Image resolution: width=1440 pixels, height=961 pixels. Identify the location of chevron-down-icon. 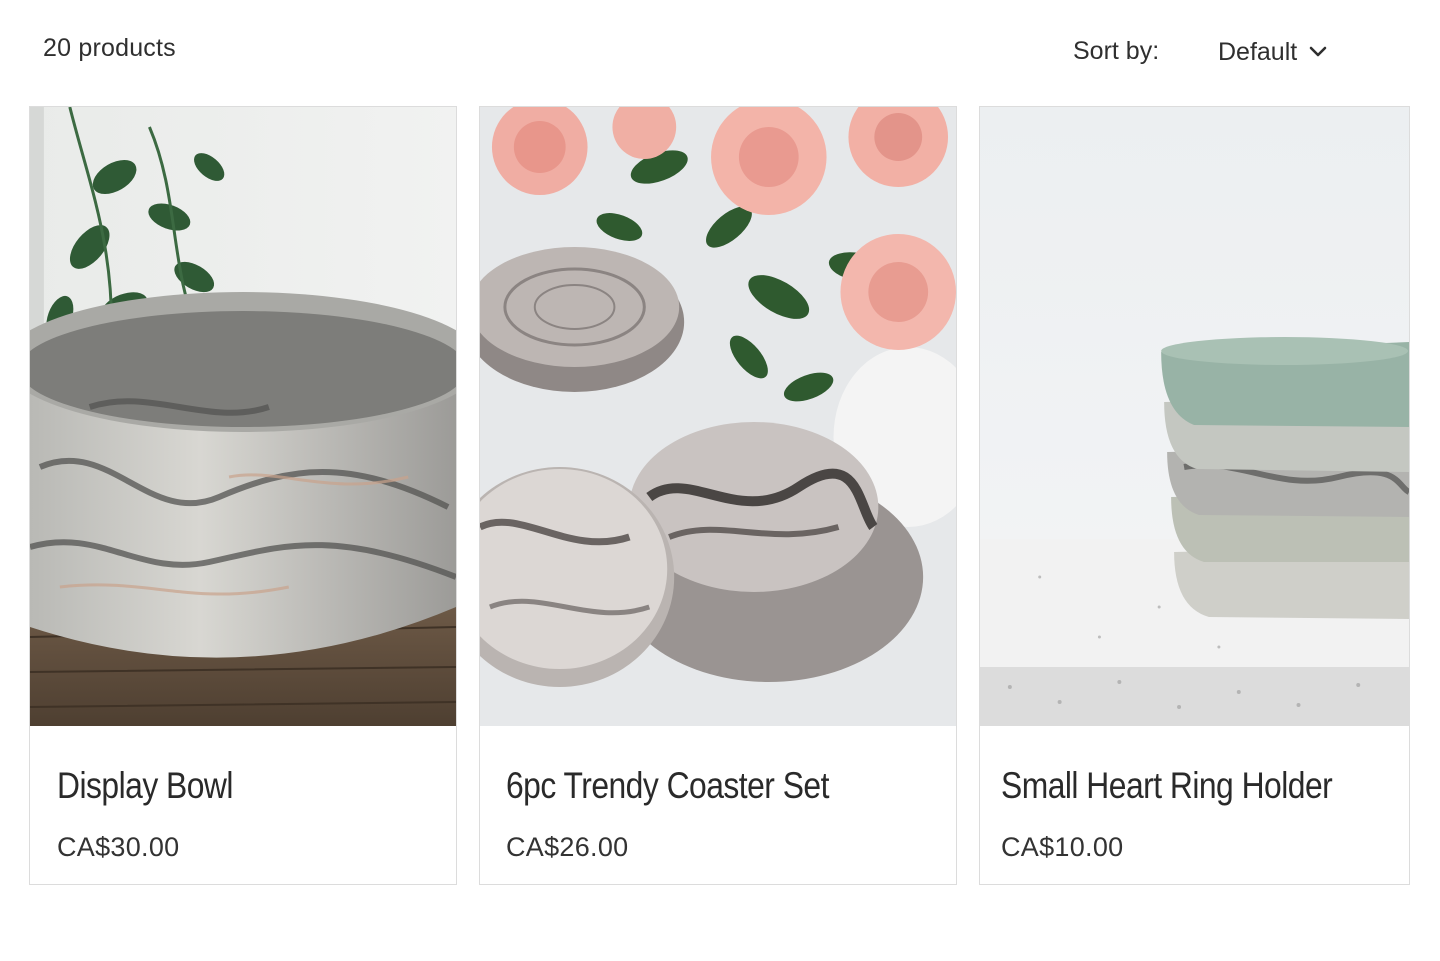
(1318, 52).